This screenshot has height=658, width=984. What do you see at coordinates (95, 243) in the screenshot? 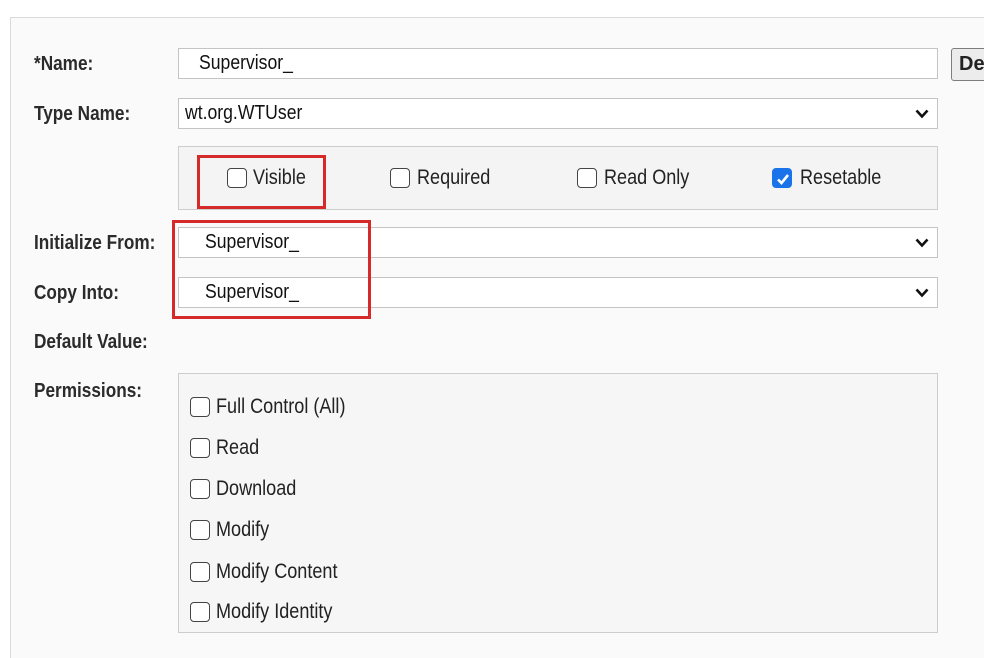
I see `initialize-from-label: Initialize From:` at bounding box center [95, 243].